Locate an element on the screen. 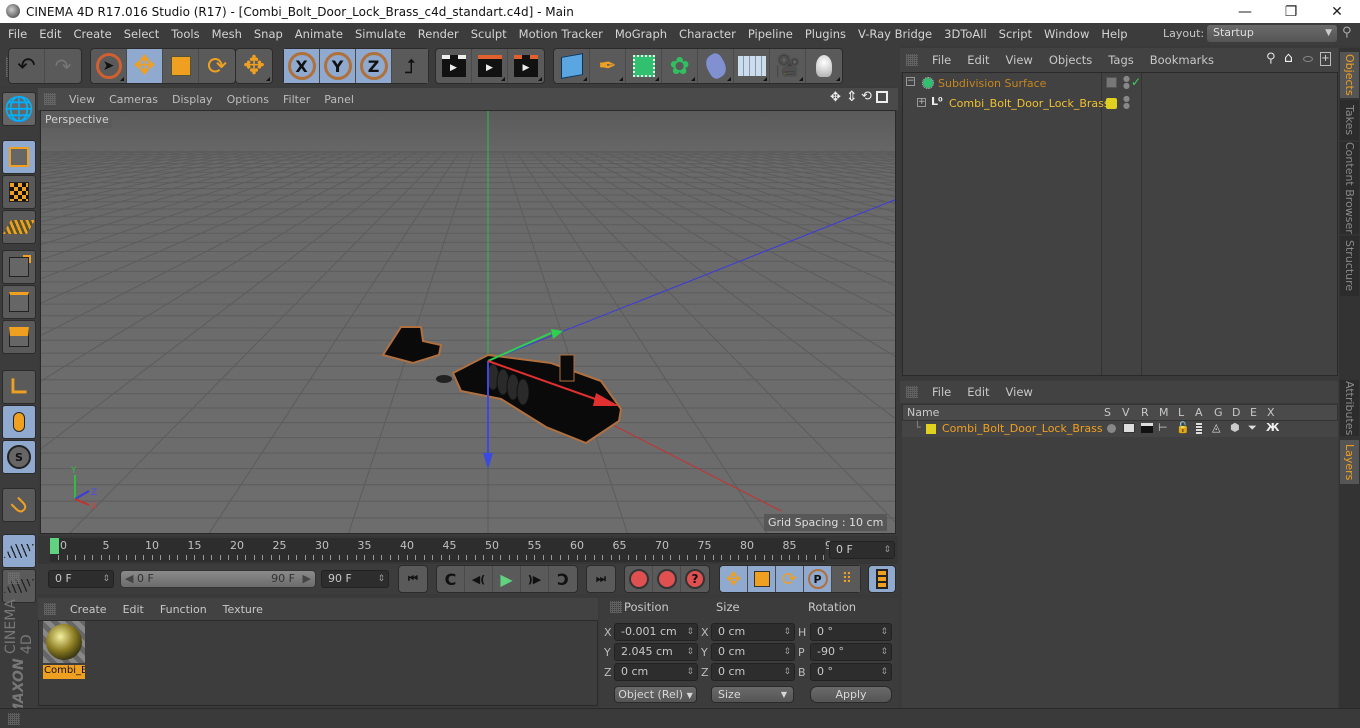 The height and width of the screenshot is (728, 1360). deformer-icon is located at coordinates (716, 66).